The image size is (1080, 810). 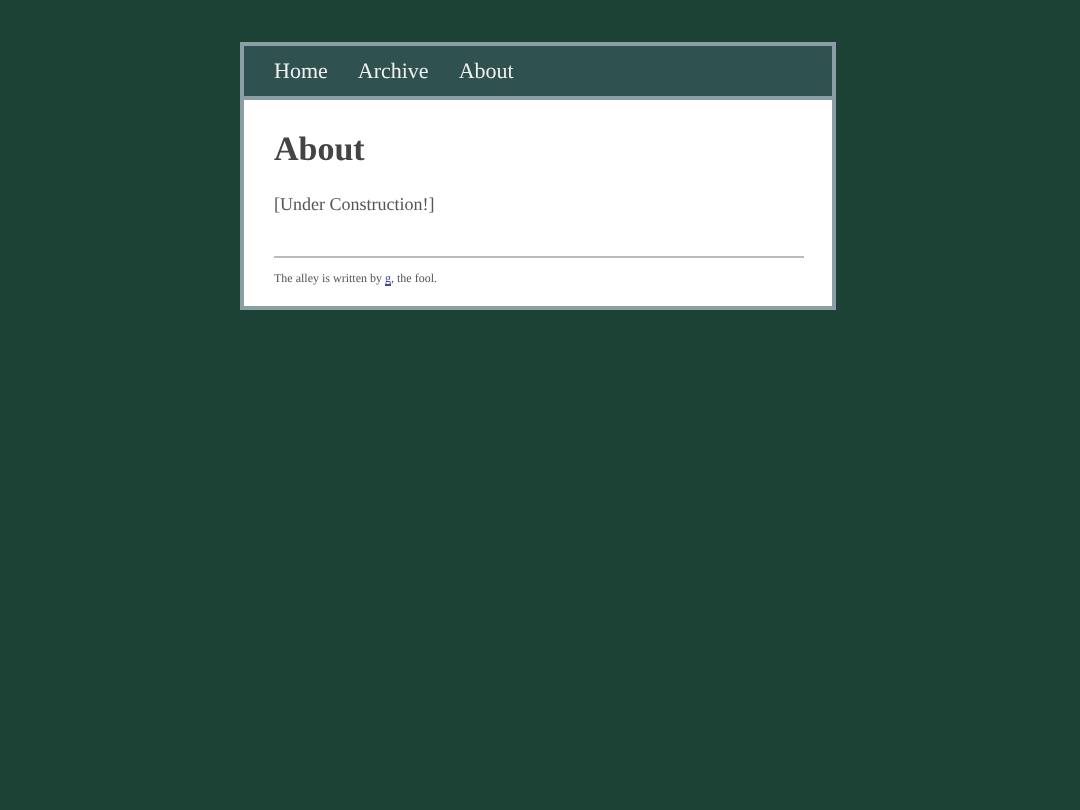 What do you see at coordinates (486, 71) in the screenshot?
I see `nav-link: About` at bounding box center [486, 71].